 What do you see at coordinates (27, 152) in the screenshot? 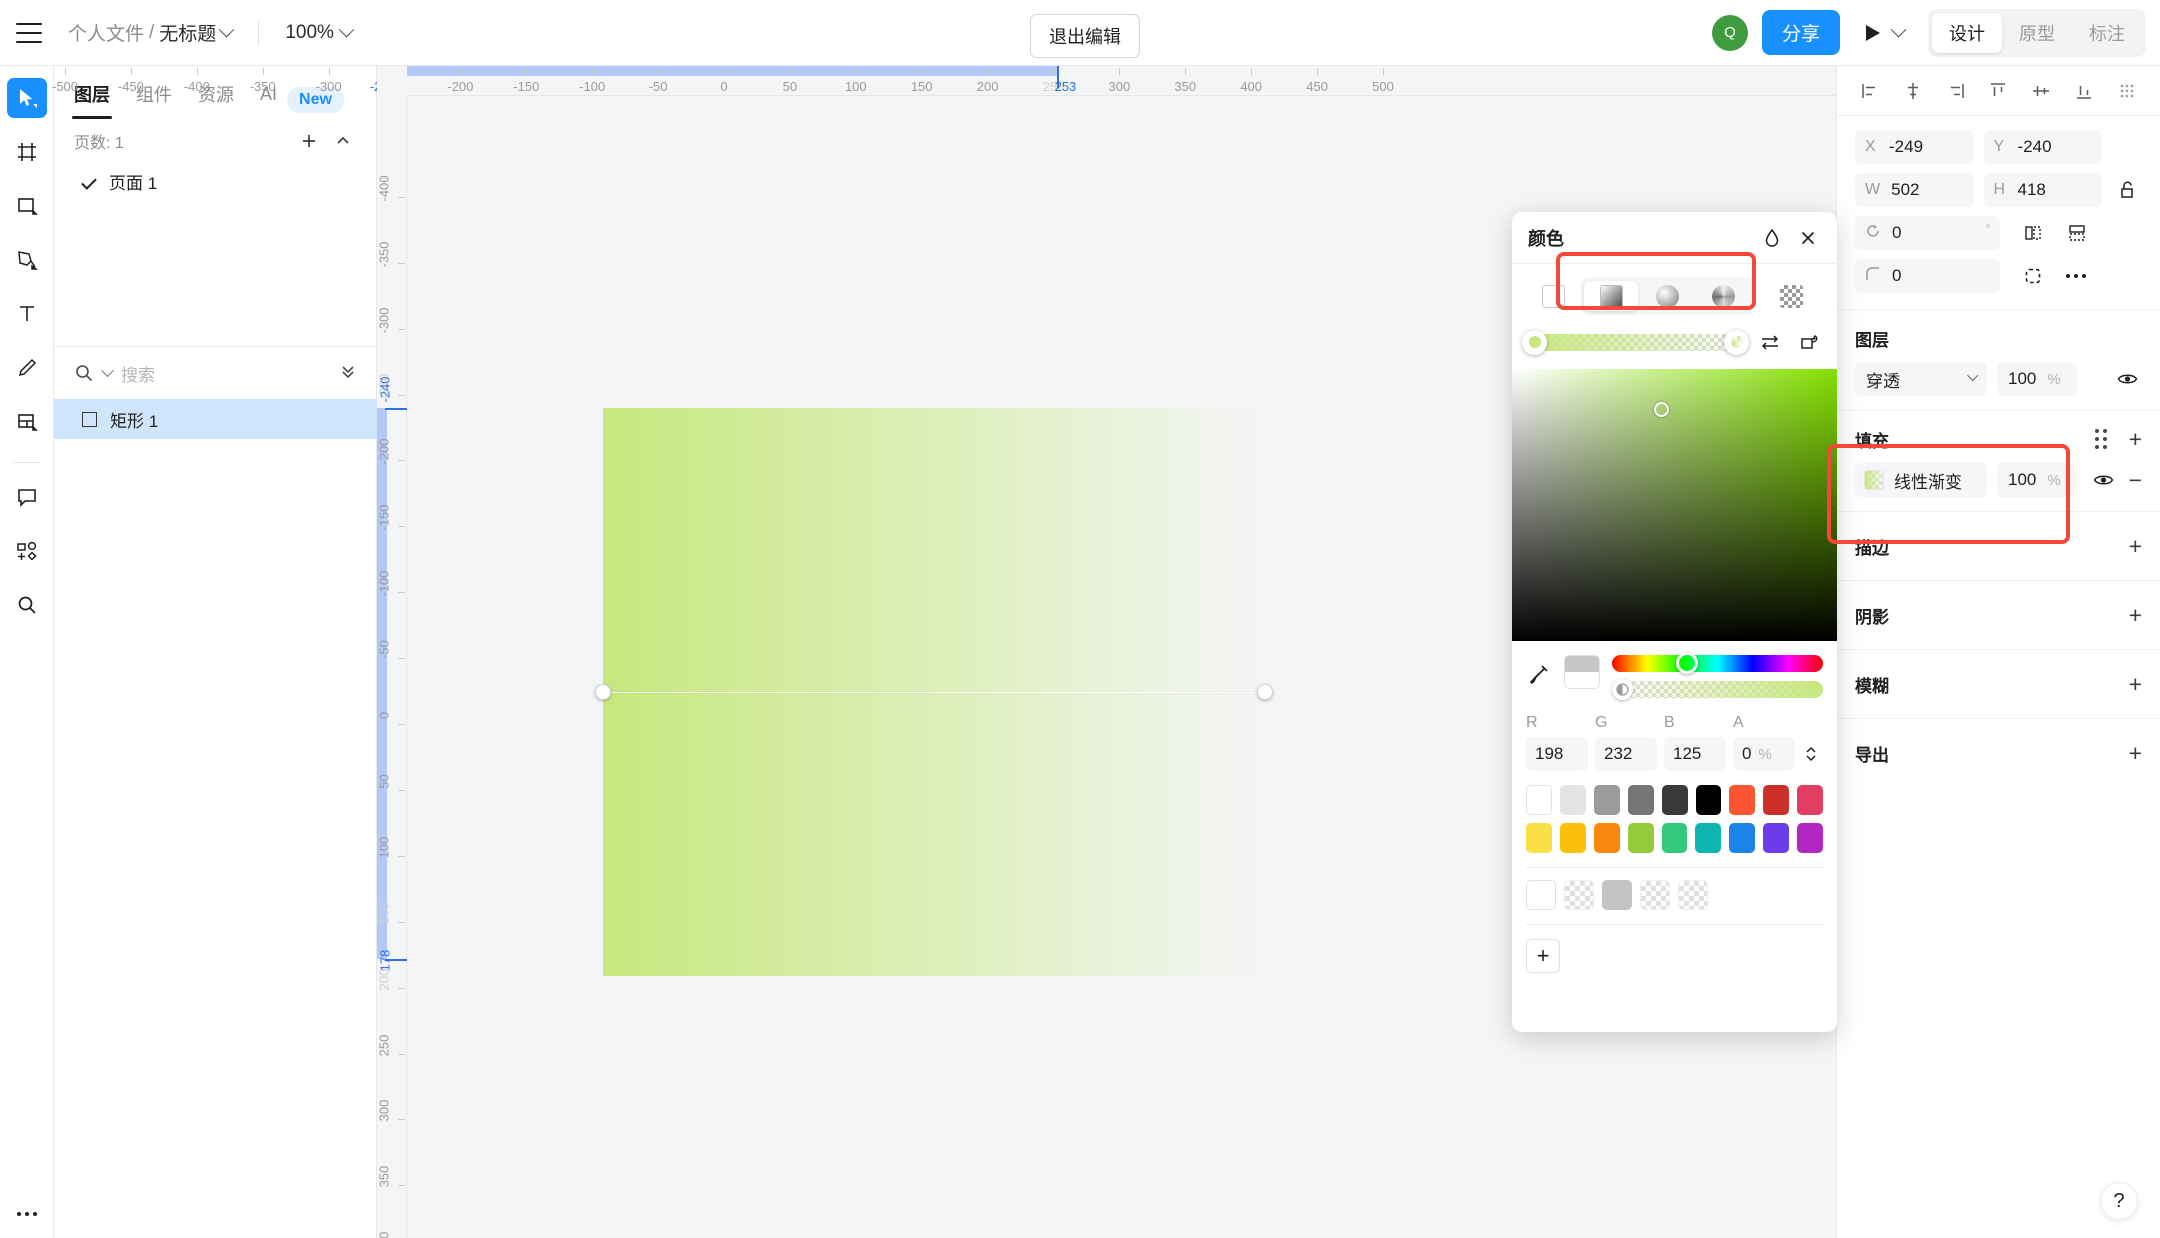
I see `frame-tool` at bounding box center [27, 152].